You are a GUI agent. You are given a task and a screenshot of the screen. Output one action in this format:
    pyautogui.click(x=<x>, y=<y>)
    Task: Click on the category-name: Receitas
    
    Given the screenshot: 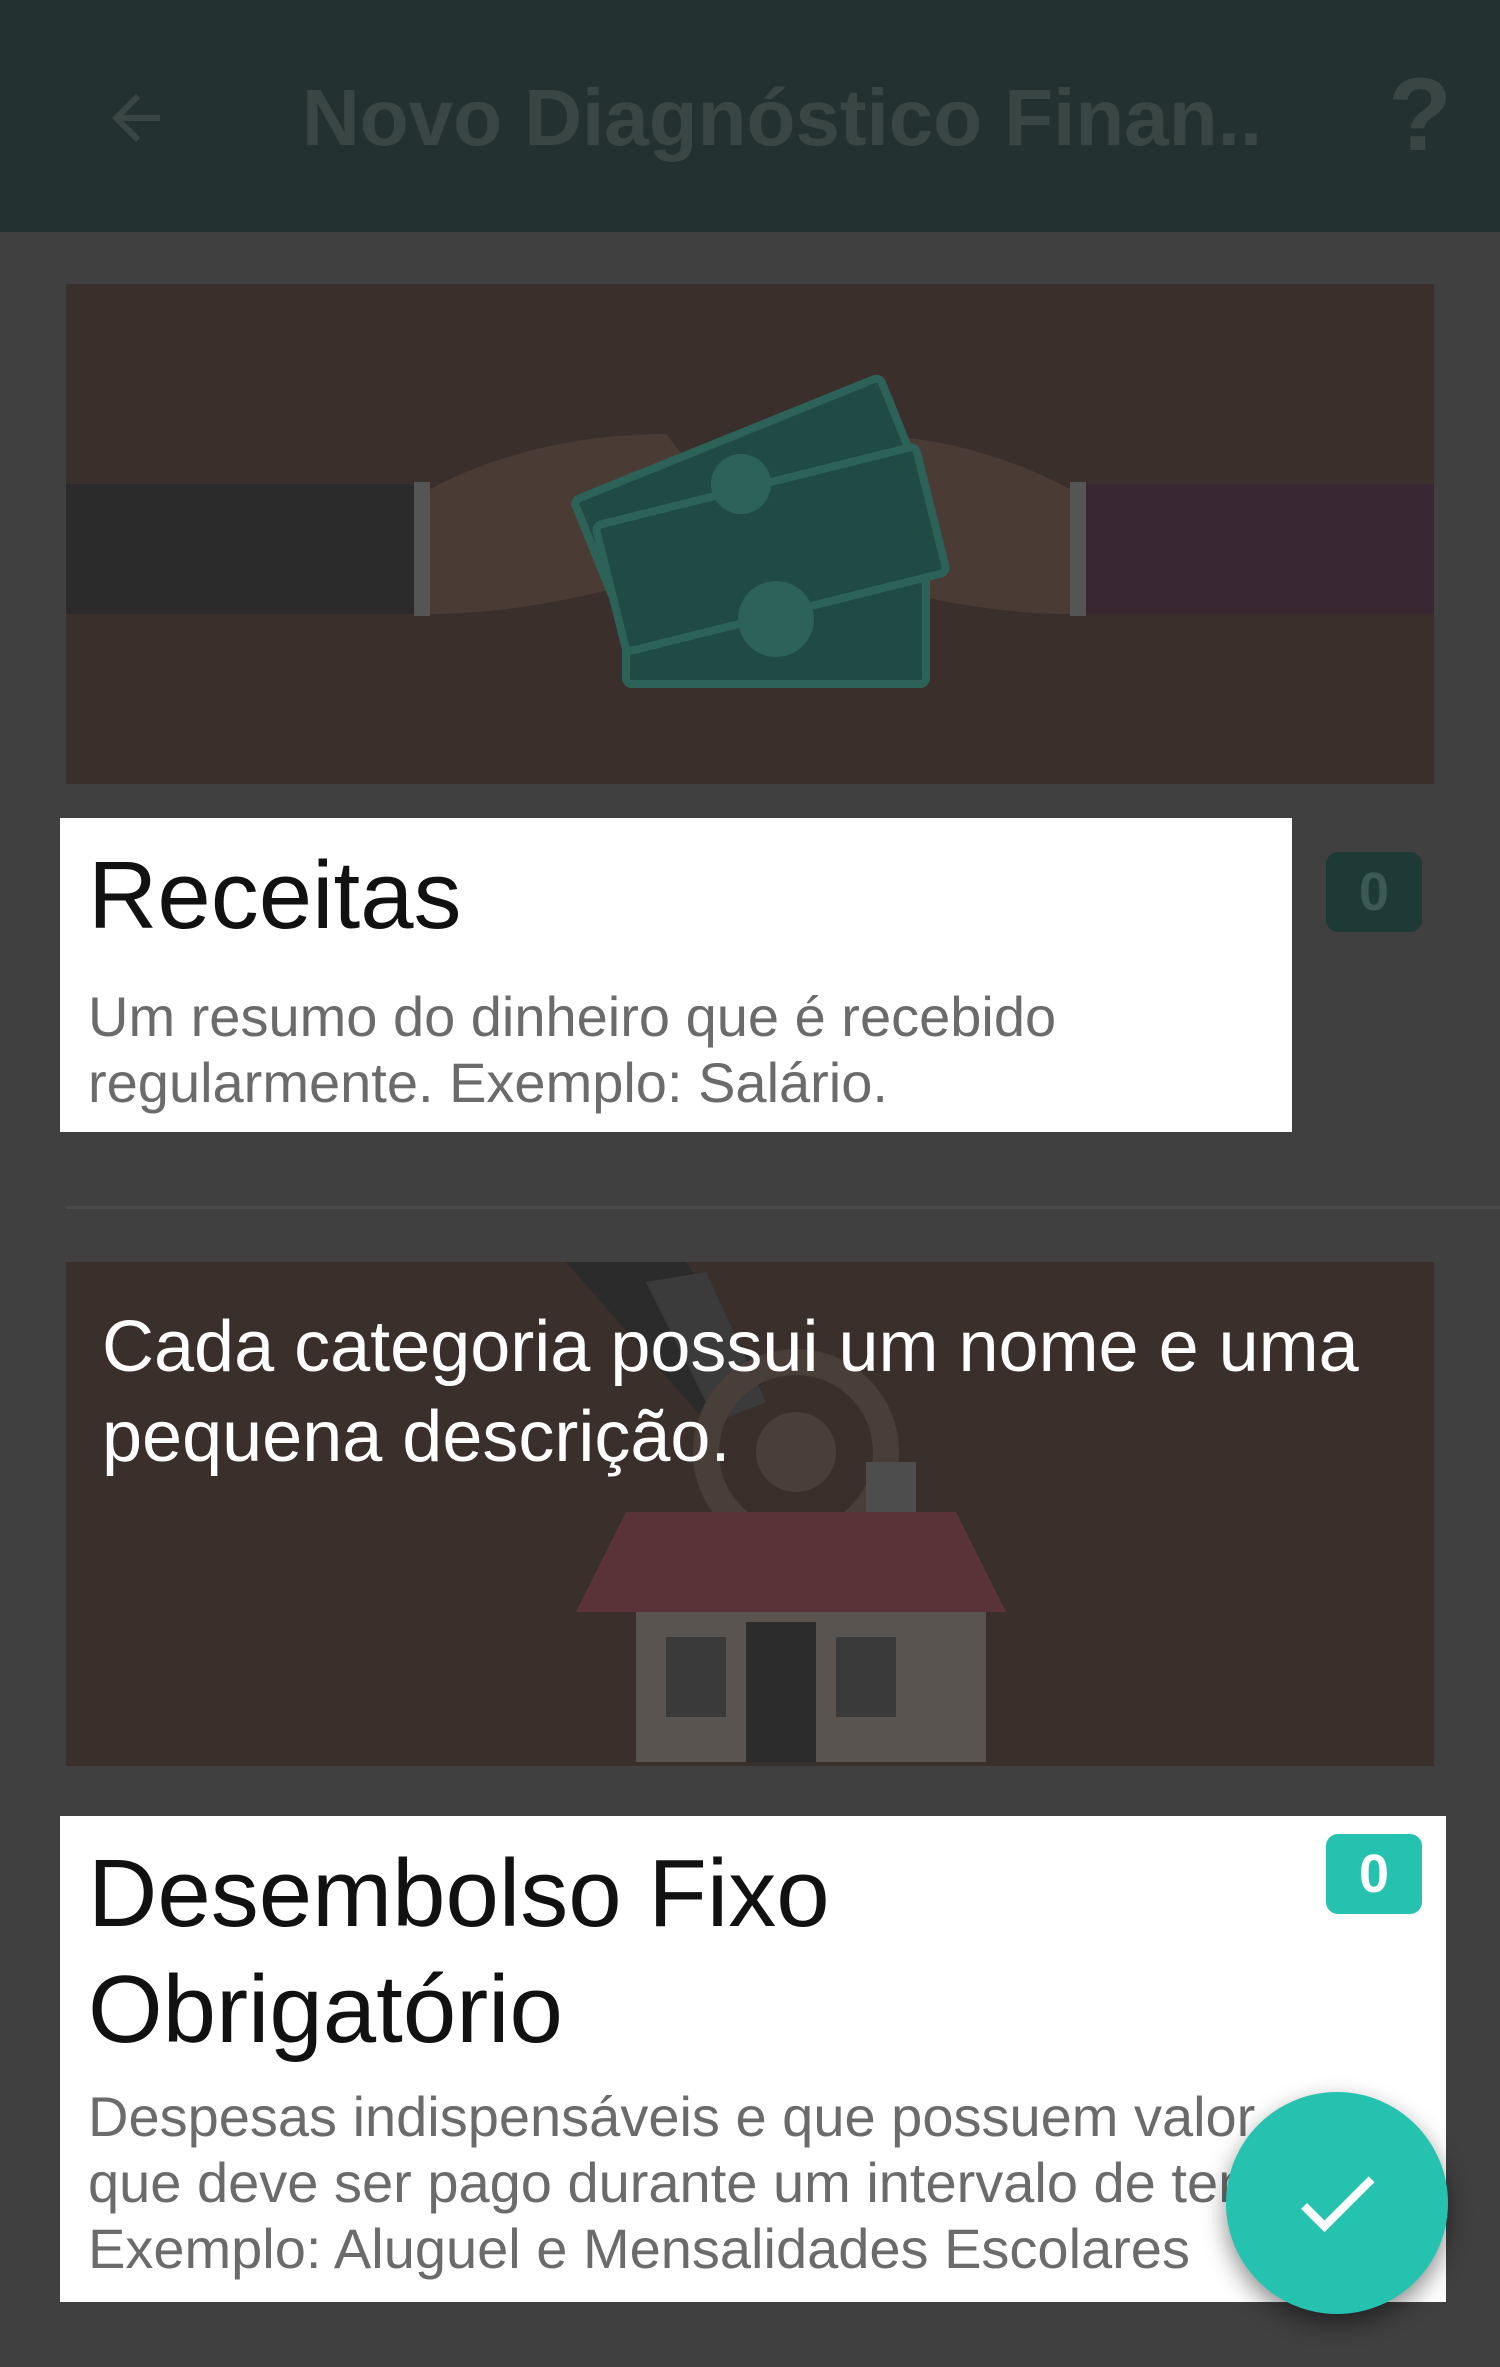 What is the action you would take?
    pyautogui.click(x=275, y=895)
    